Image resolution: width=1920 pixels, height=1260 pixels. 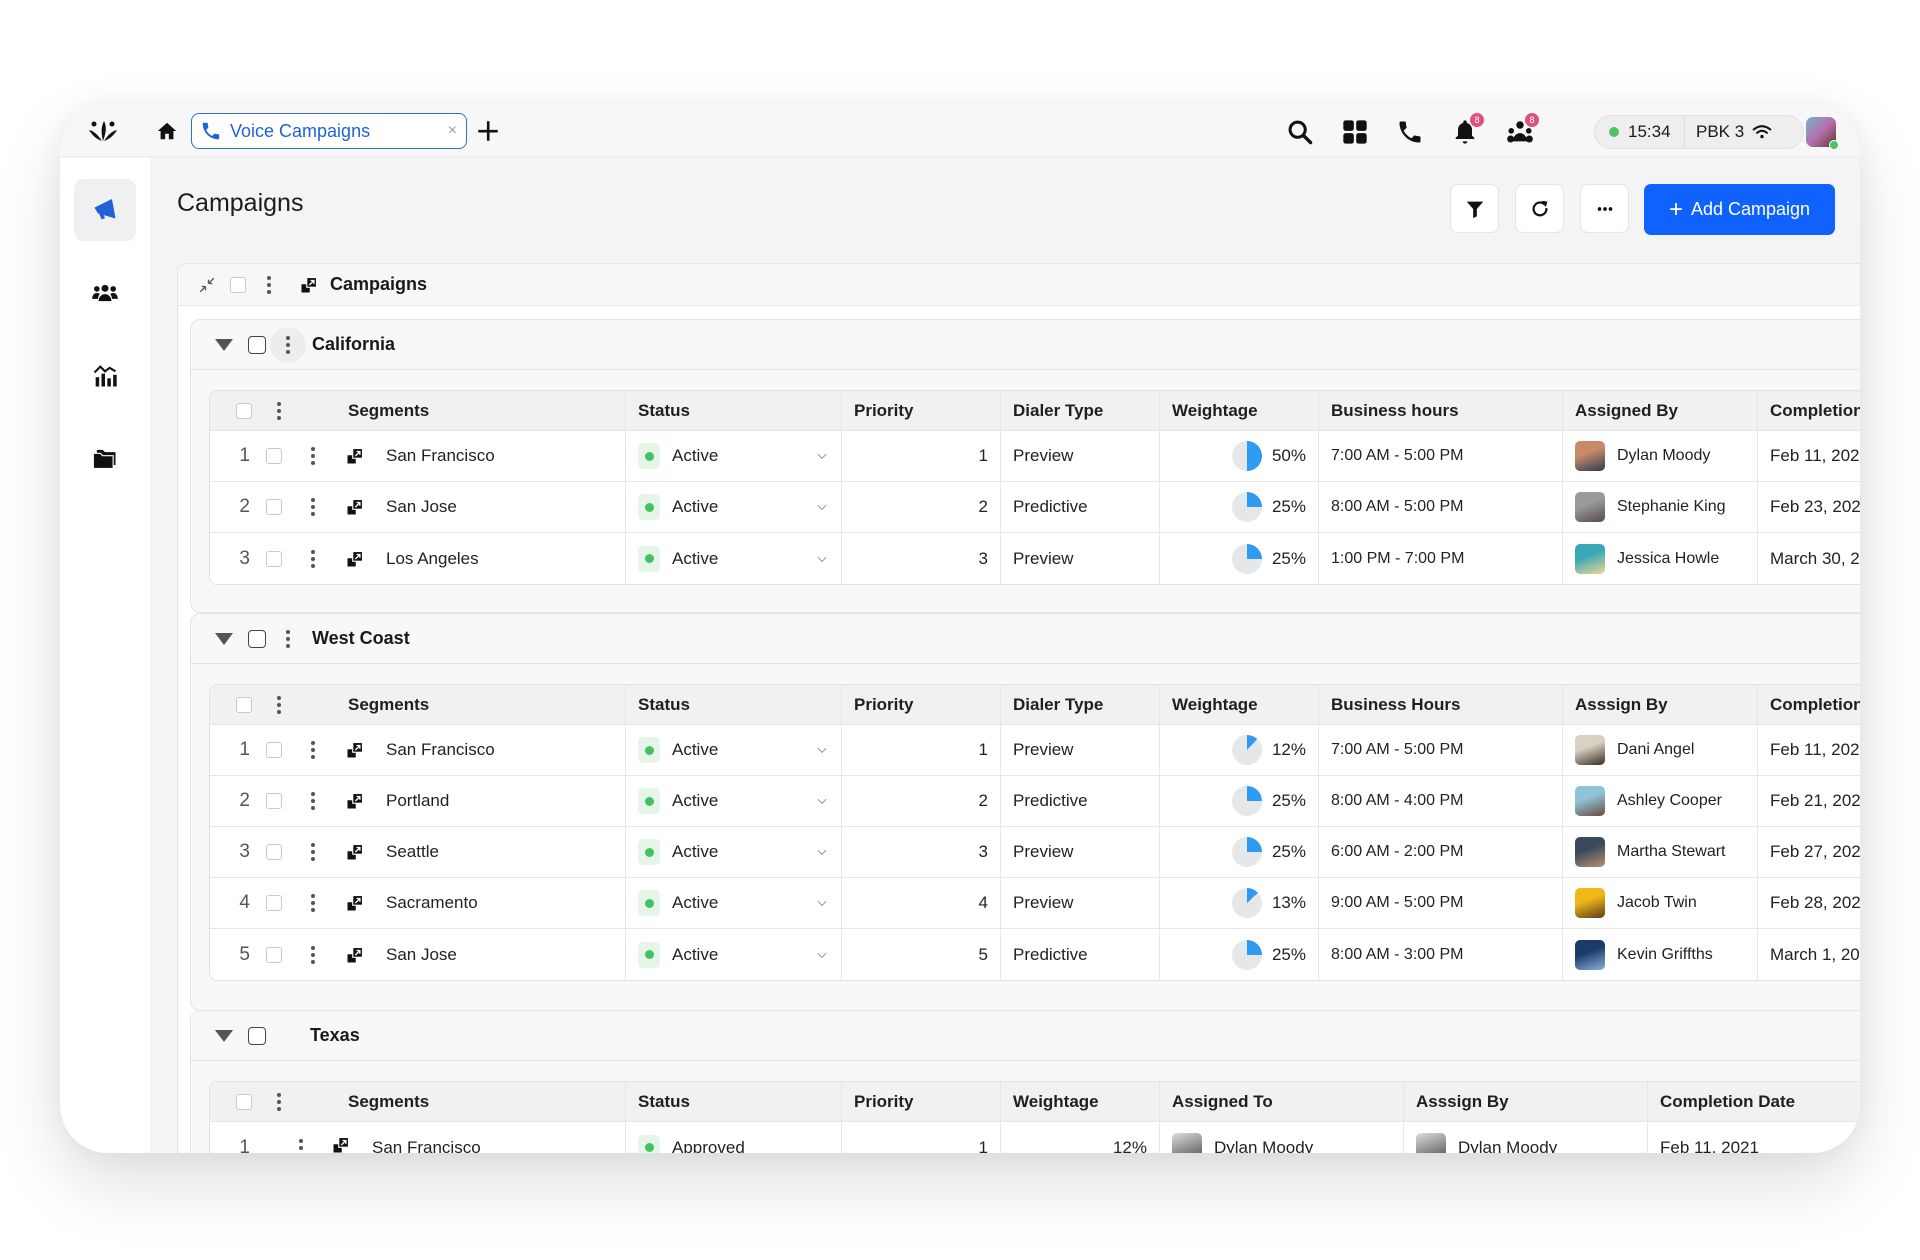 I want to click on agent-status-pill: 15:34 PBK 3, so click(x=1699, y=132).